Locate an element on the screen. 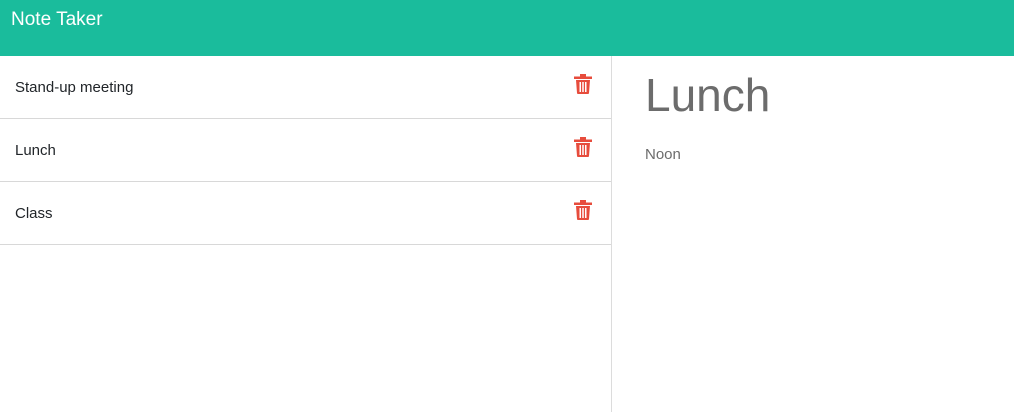 The height and width of the screenshot is (412, 1014). note-view-title: Lunch is located at coordinates (813, 95).